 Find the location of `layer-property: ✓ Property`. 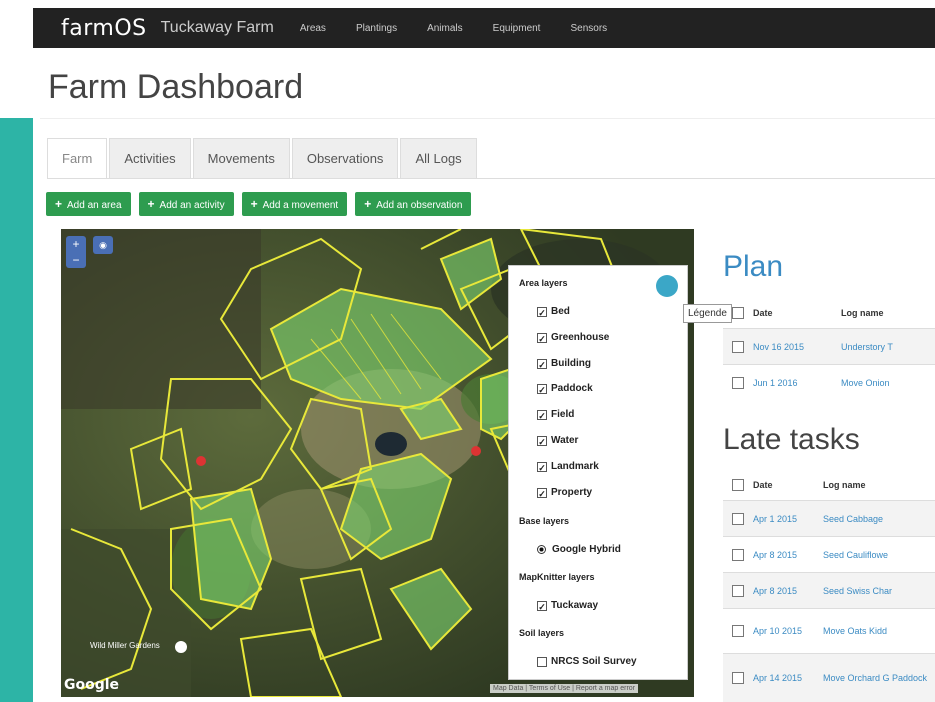

layer-property: ✓ Property is located at coordinates (565, 493).